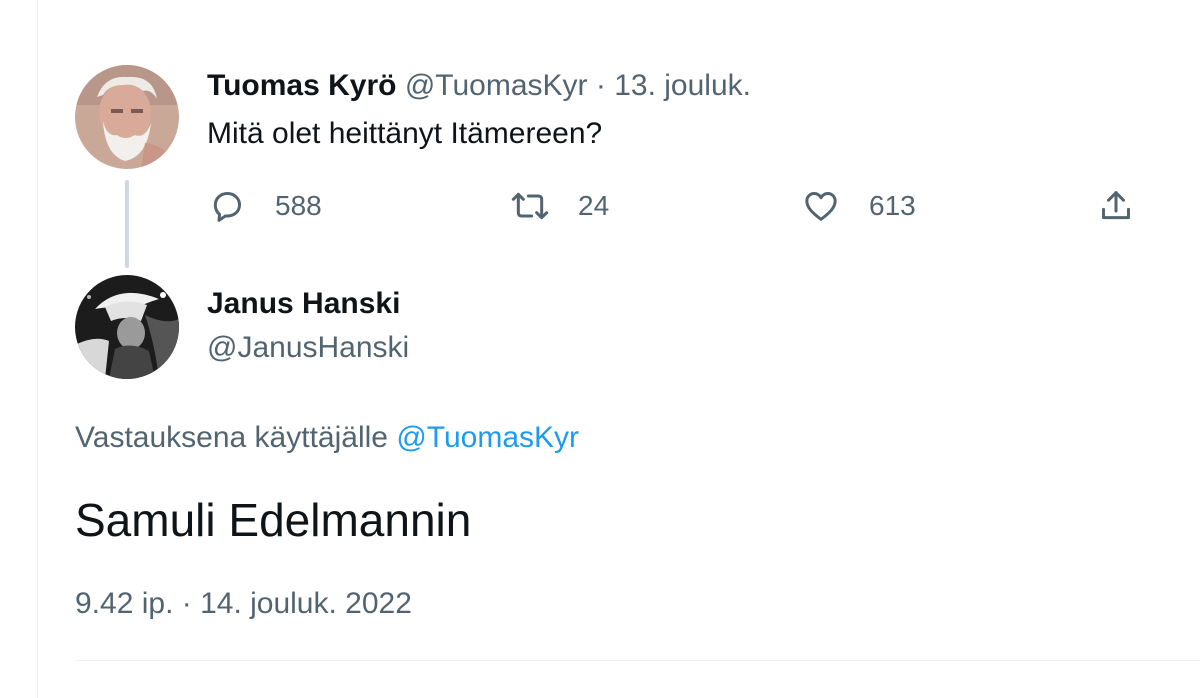  What do you see at coordinates (303, 304) in the screenshot?
I see `reply-author-name: Janus Hanski` at bounding box center [303, 304].